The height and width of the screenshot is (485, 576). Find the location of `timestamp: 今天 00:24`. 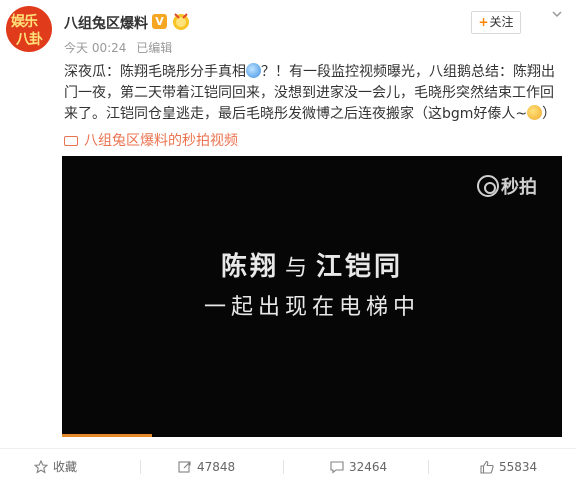

timestamp: 今天 00:24 is located at coordinates (95, 48).